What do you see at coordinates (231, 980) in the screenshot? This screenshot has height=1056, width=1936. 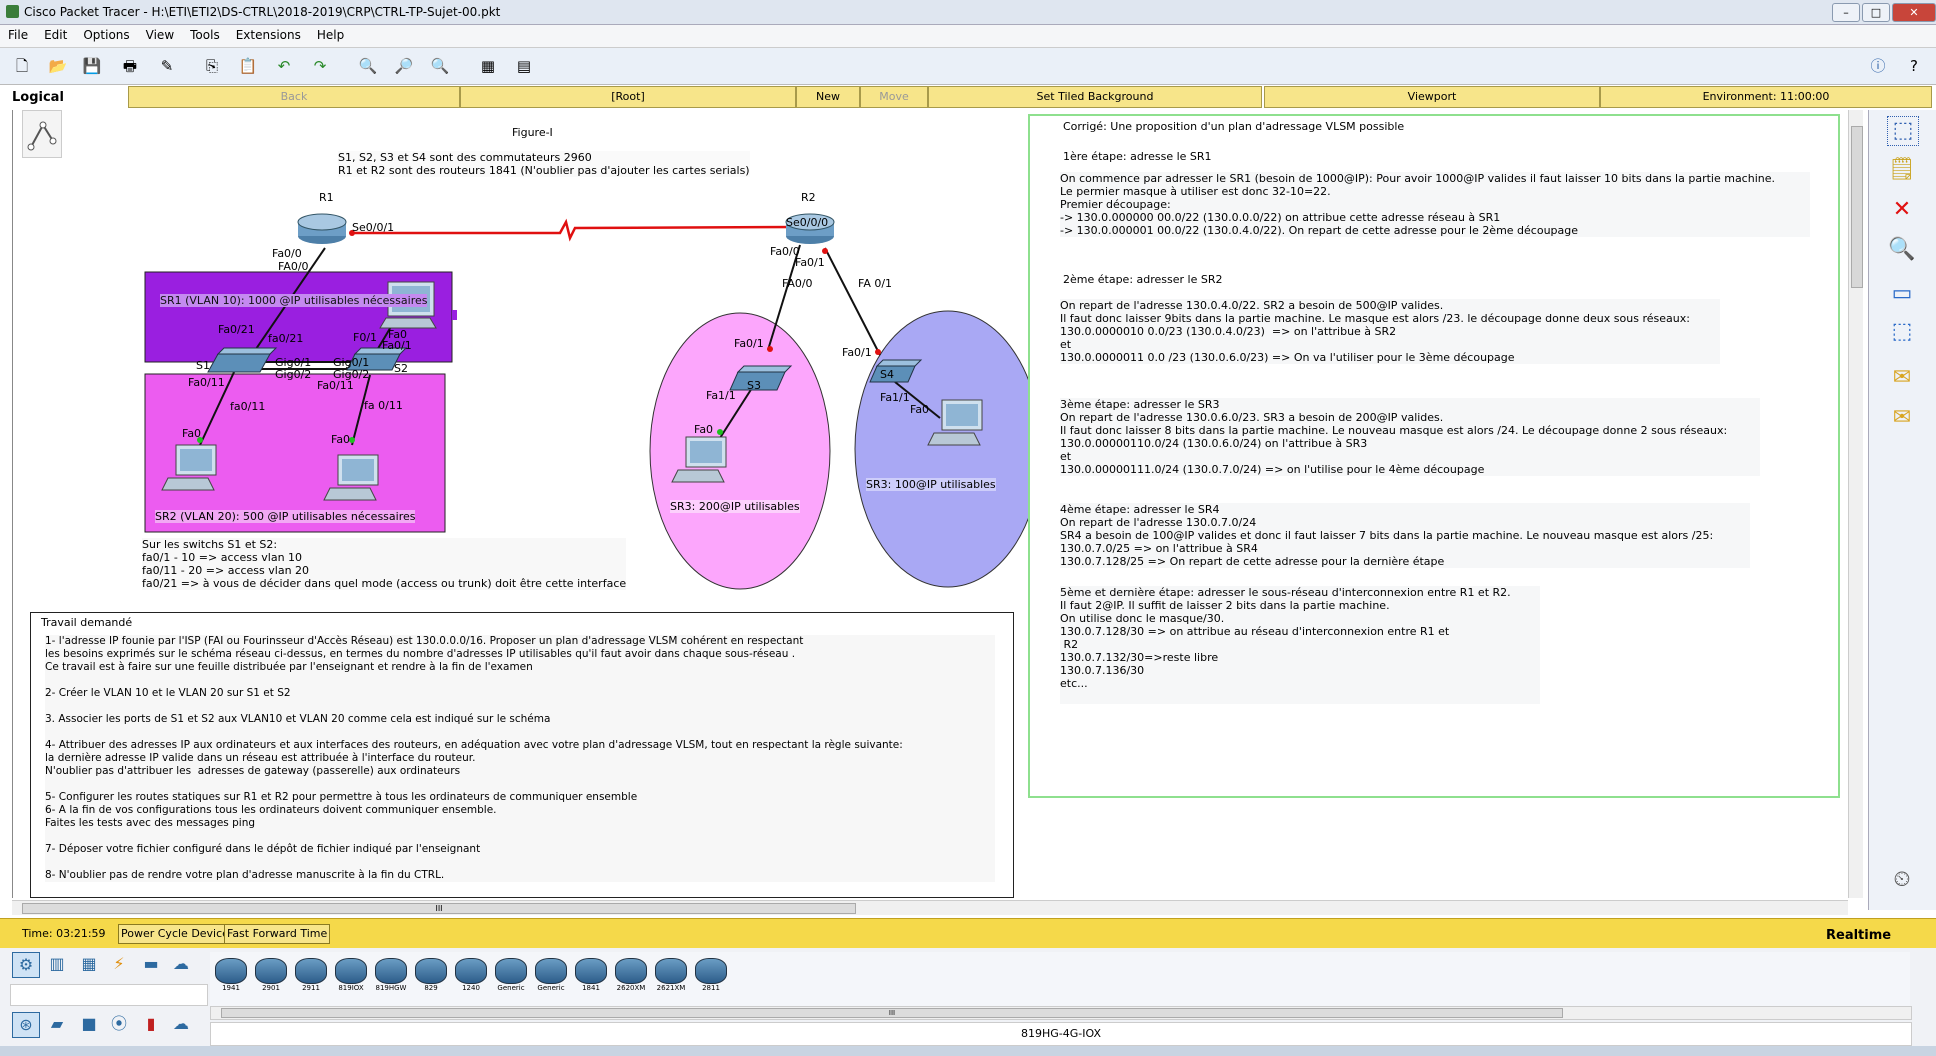 I see `device-1941: 1941` at bounding box center [231, 980].